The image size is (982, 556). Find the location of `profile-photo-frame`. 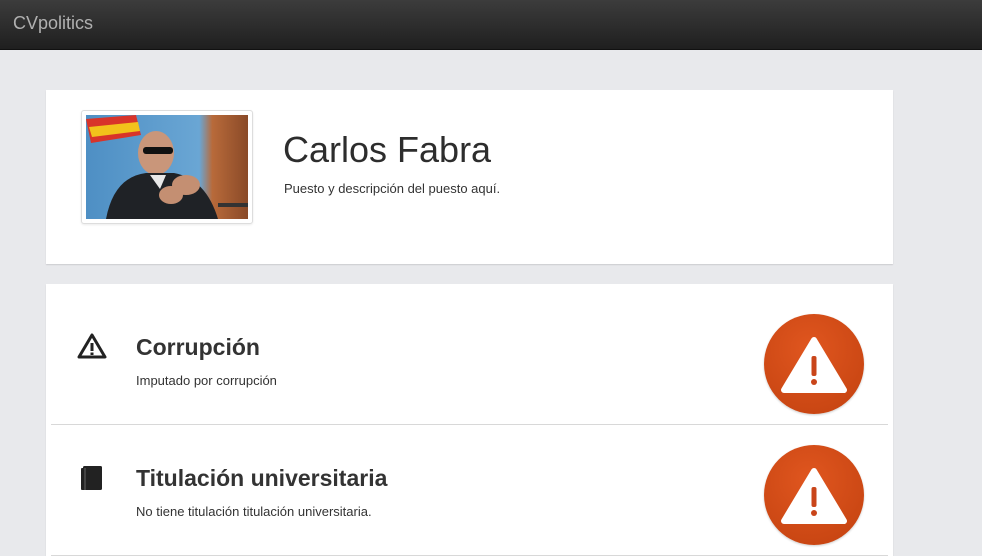

profile-photo-frame is located at coordinates (167, 167).